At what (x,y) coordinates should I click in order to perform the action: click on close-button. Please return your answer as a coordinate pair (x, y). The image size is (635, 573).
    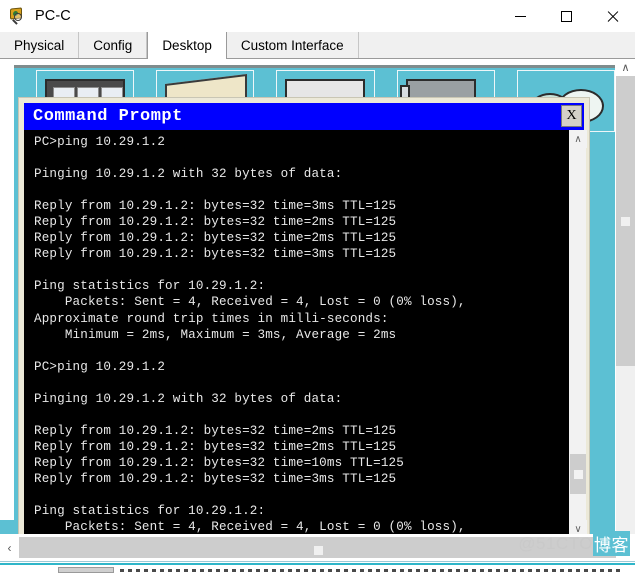
    Looking at the image, I should click on (612, 16).